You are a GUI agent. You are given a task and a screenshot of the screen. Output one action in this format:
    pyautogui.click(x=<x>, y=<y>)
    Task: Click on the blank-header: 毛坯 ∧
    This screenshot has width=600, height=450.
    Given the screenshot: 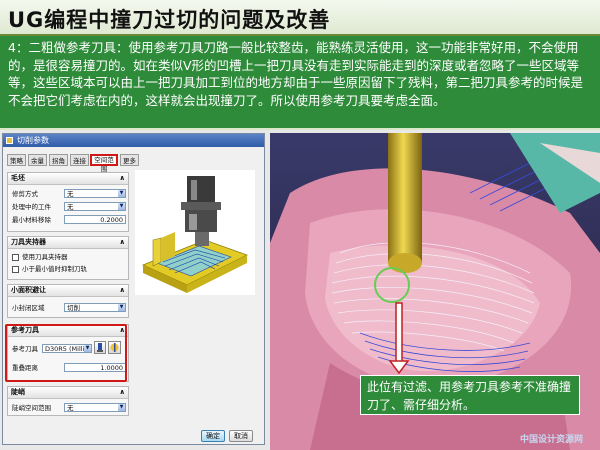 What is the action you would take?
    pyautogui.click(x=68, y=179)
    